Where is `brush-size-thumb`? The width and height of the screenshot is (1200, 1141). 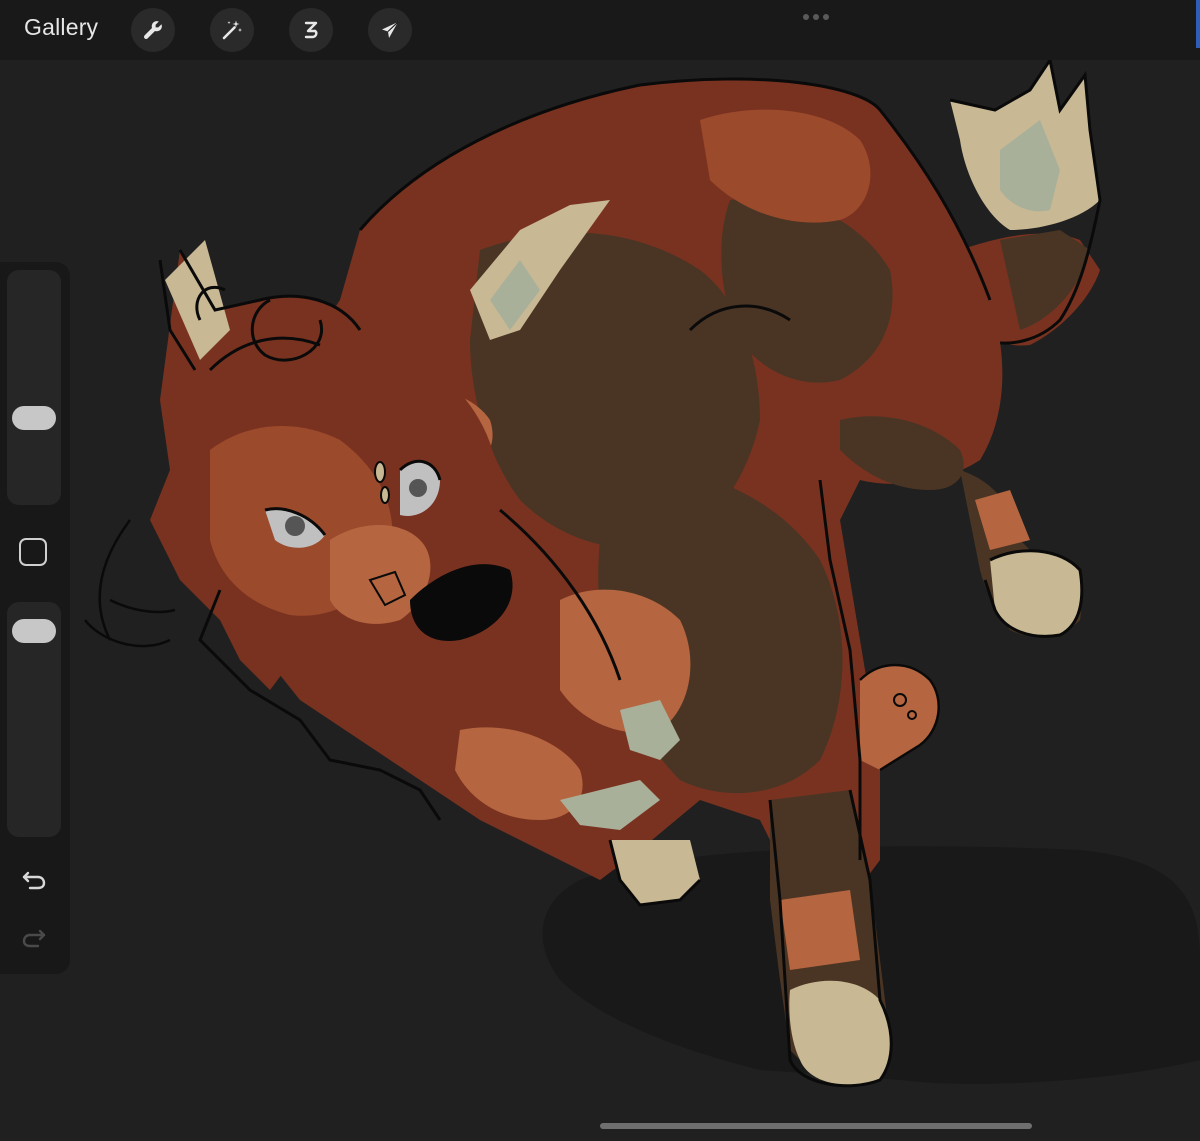
brush-size-thumb is located at coordinates (34, 417).